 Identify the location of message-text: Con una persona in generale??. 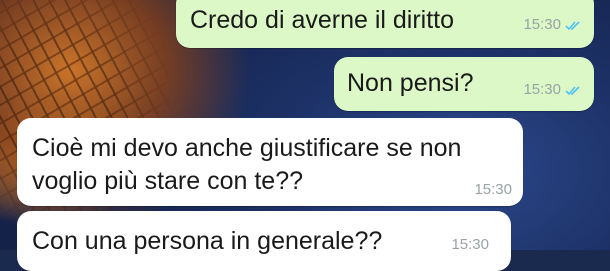
(207, 241).